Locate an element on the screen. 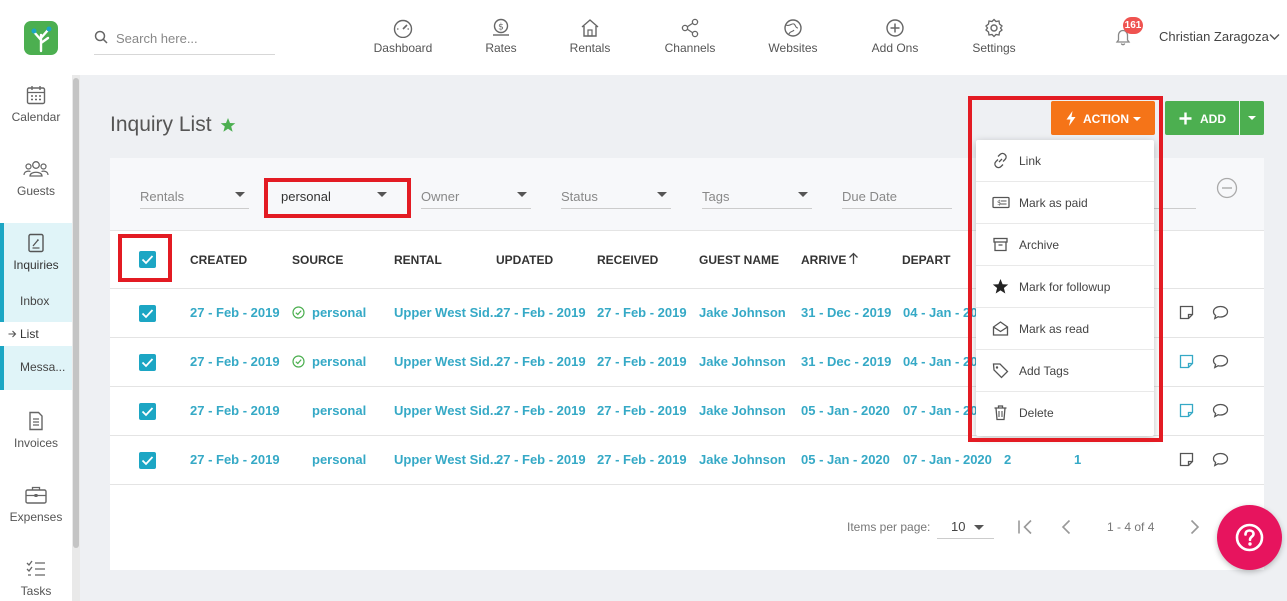 The height and width of the screenshot is (601, 1287). notification-badge: 161 is located at coordinates (1133, 25).